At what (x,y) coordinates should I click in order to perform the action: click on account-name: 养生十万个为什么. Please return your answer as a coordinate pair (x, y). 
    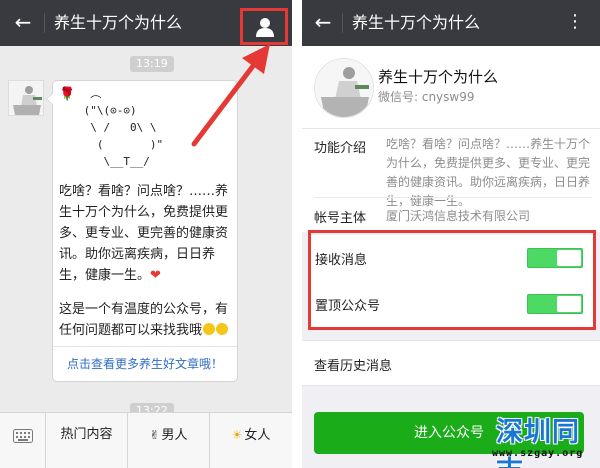
    Looking at the image, I should click on (438, 77).